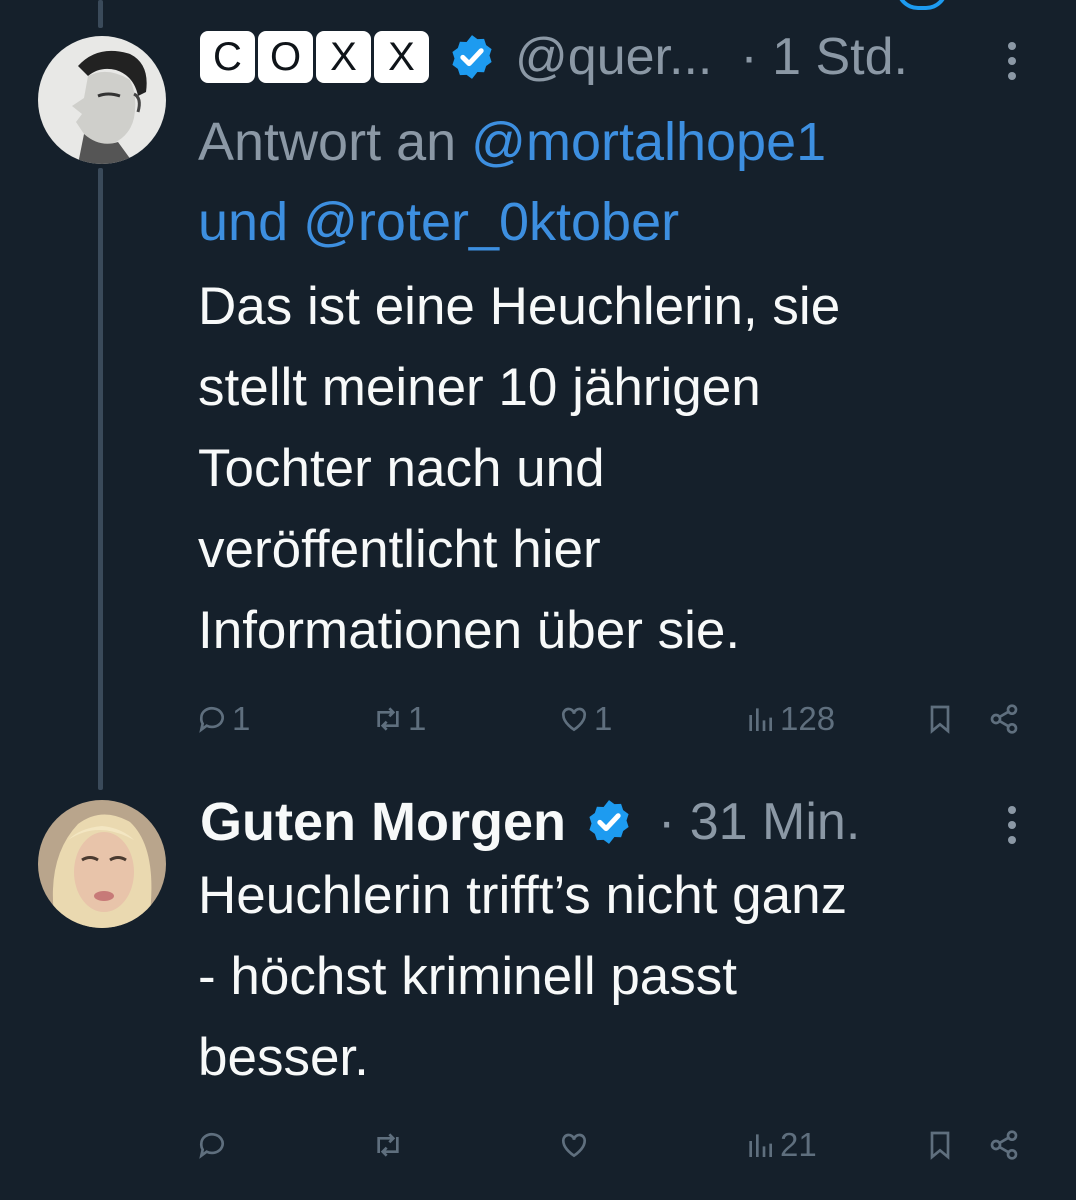 This screenshot has width=1076, height=1200. Describe the element at coordinates (611, 1145) in the screenshot. I see `tweet-actions: 21` at that location.